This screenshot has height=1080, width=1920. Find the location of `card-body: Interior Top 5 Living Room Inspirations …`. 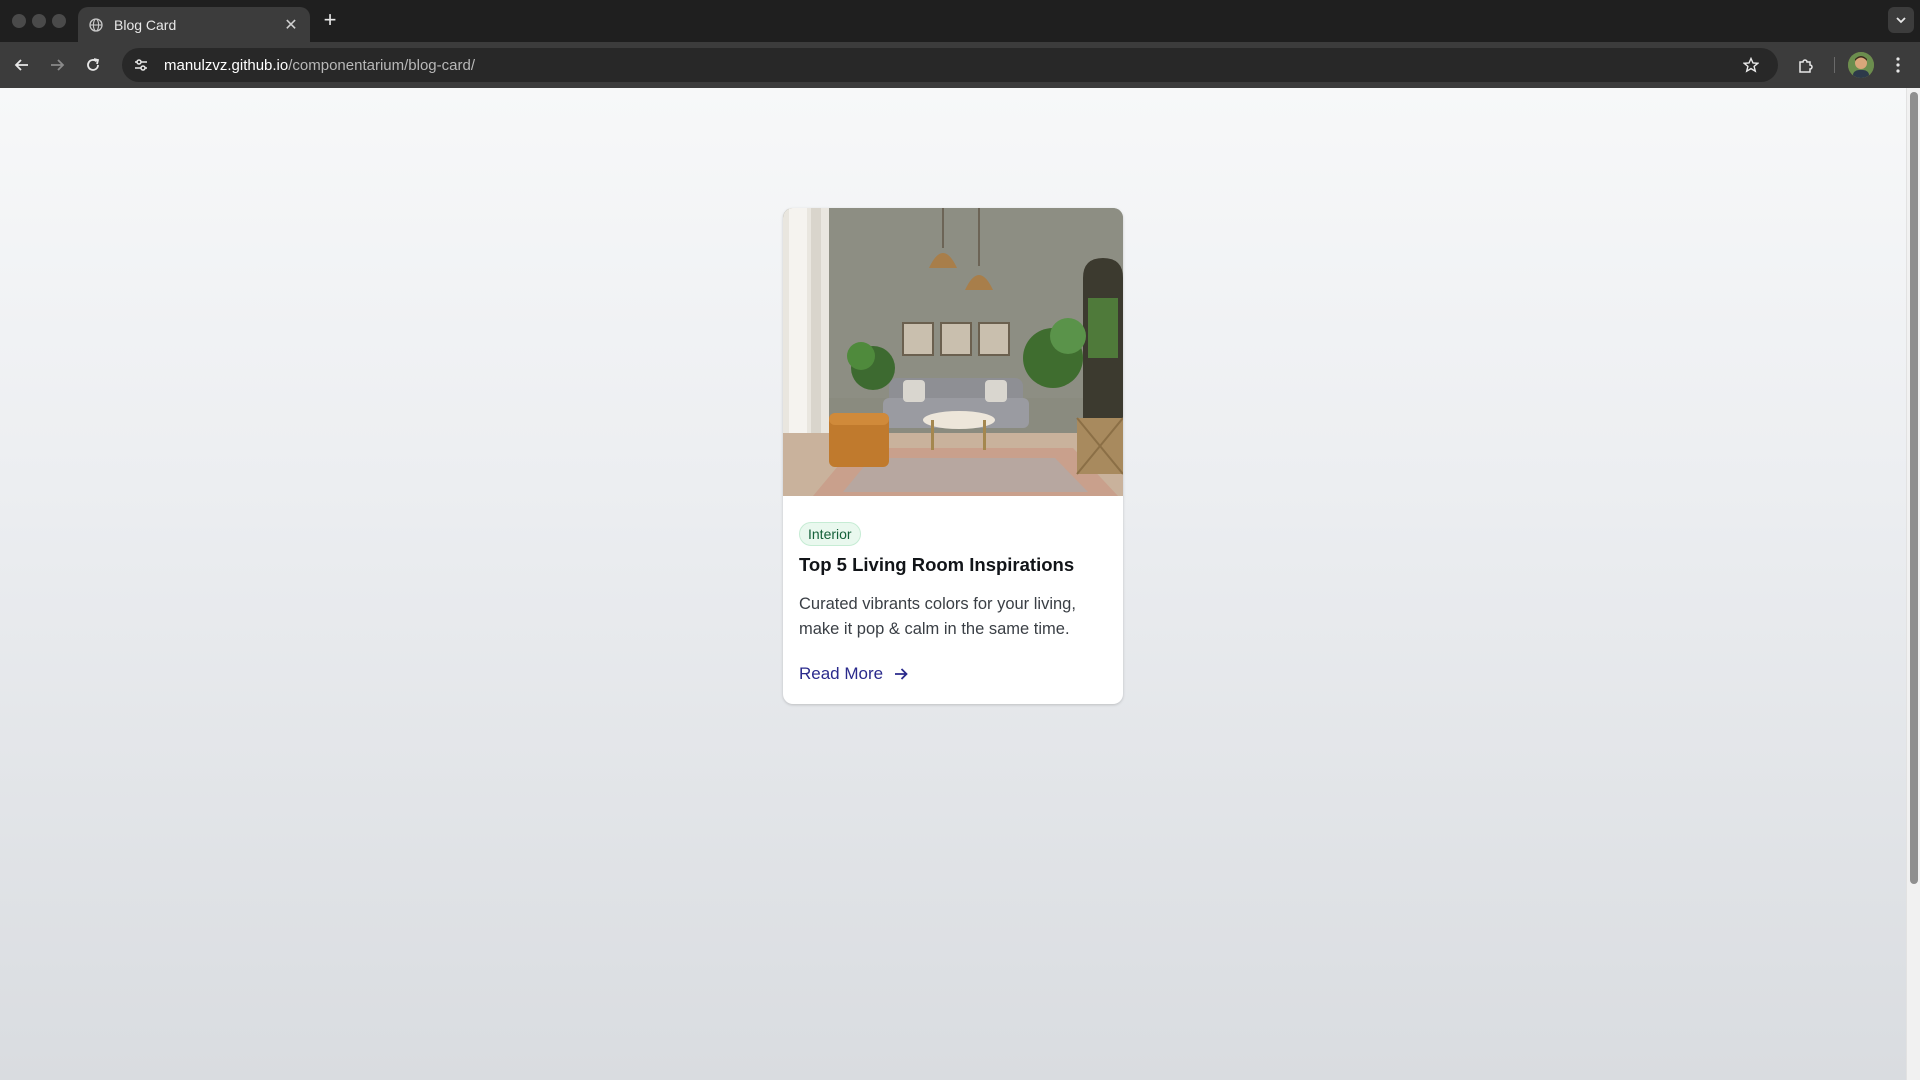

card-body: Interior Top 5 Living Room Inspirations … is located at coordinates (953, 590).